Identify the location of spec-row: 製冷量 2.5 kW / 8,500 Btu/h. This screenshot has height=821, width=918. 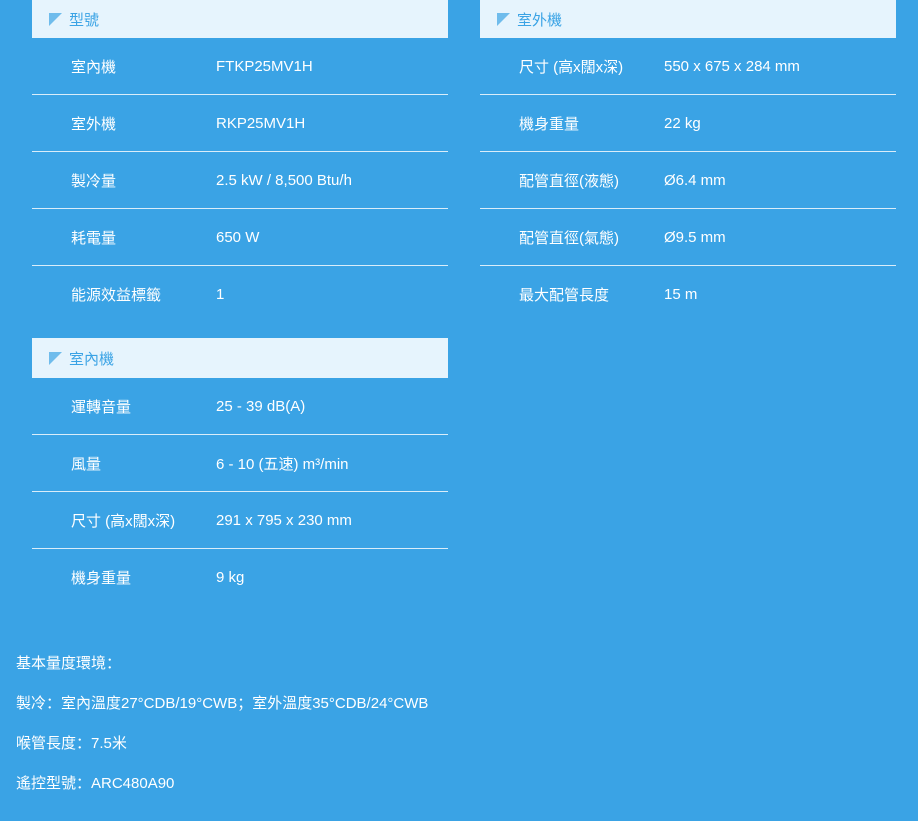
(240, 180).